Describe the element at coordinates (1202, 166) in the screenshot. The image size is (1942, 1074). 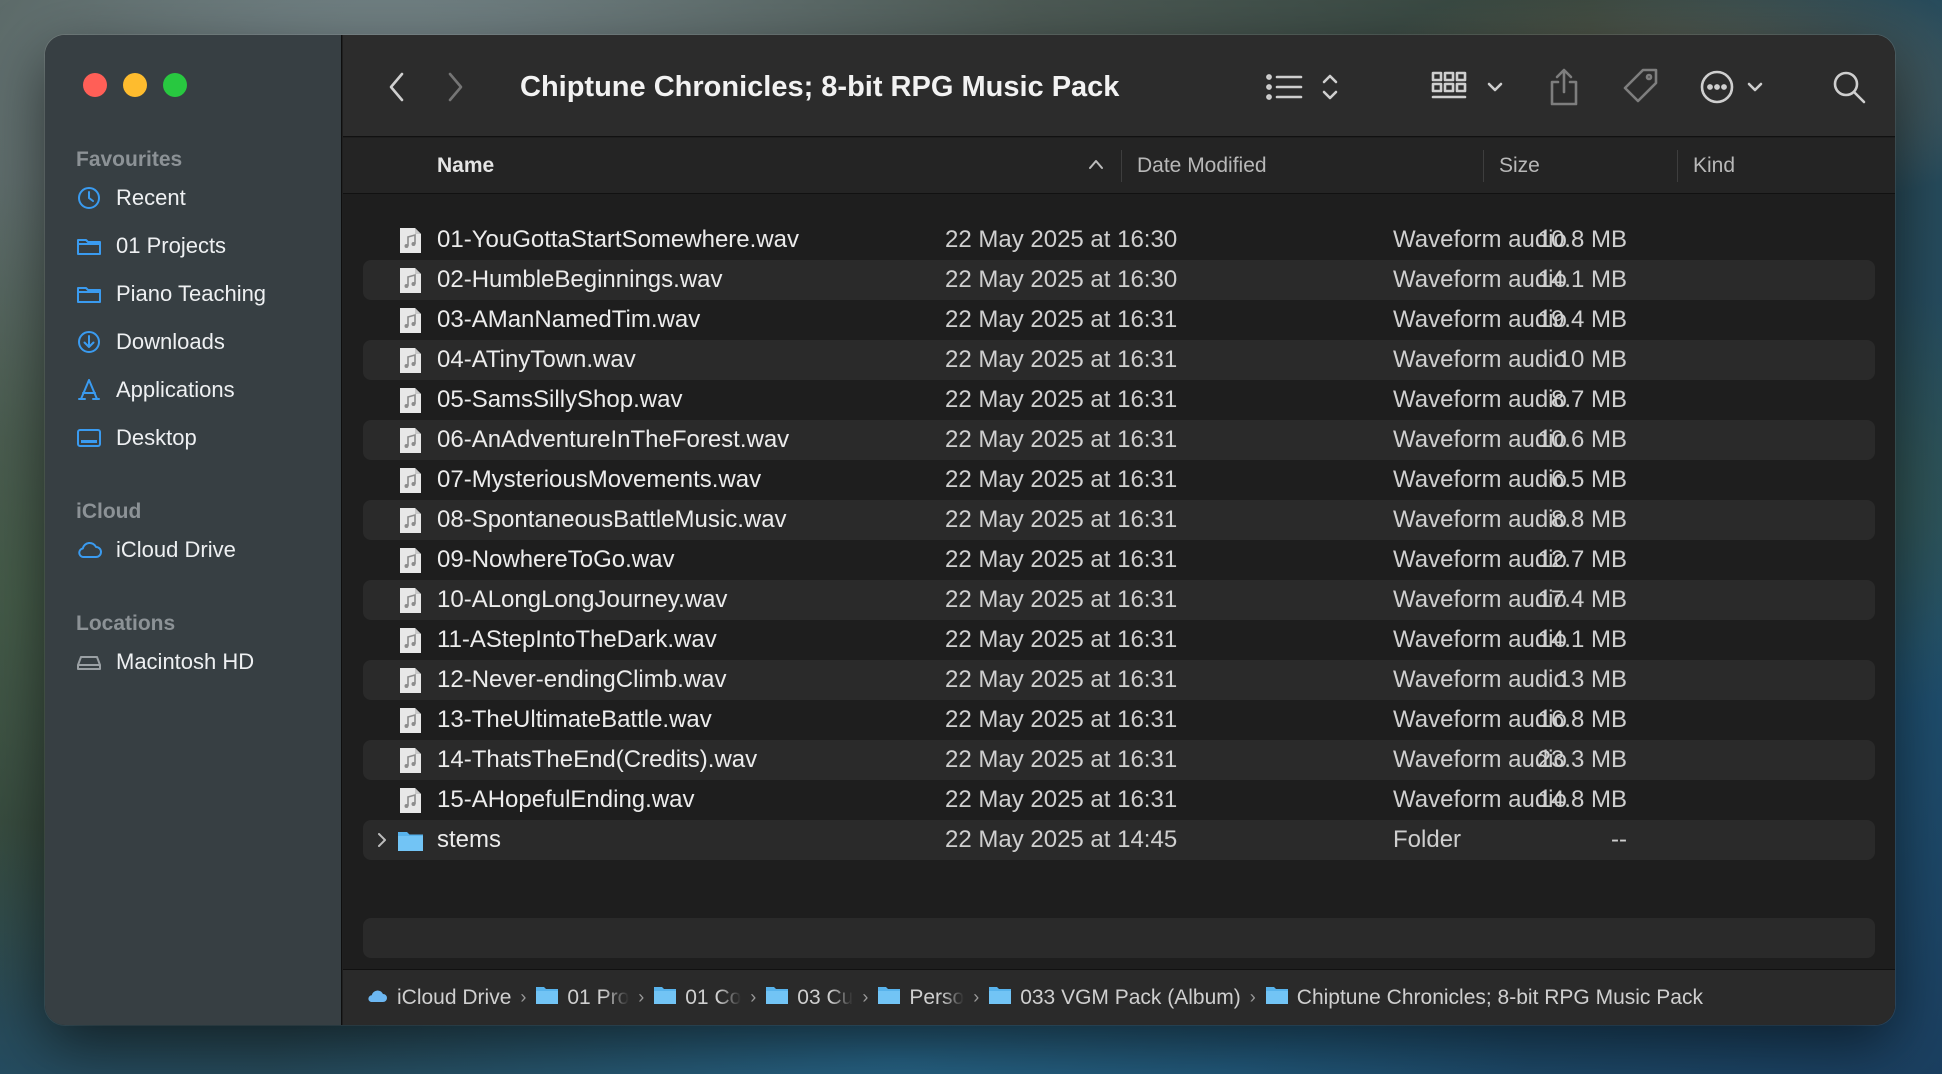
I see `column-date-modified: Date Modified` at that location.